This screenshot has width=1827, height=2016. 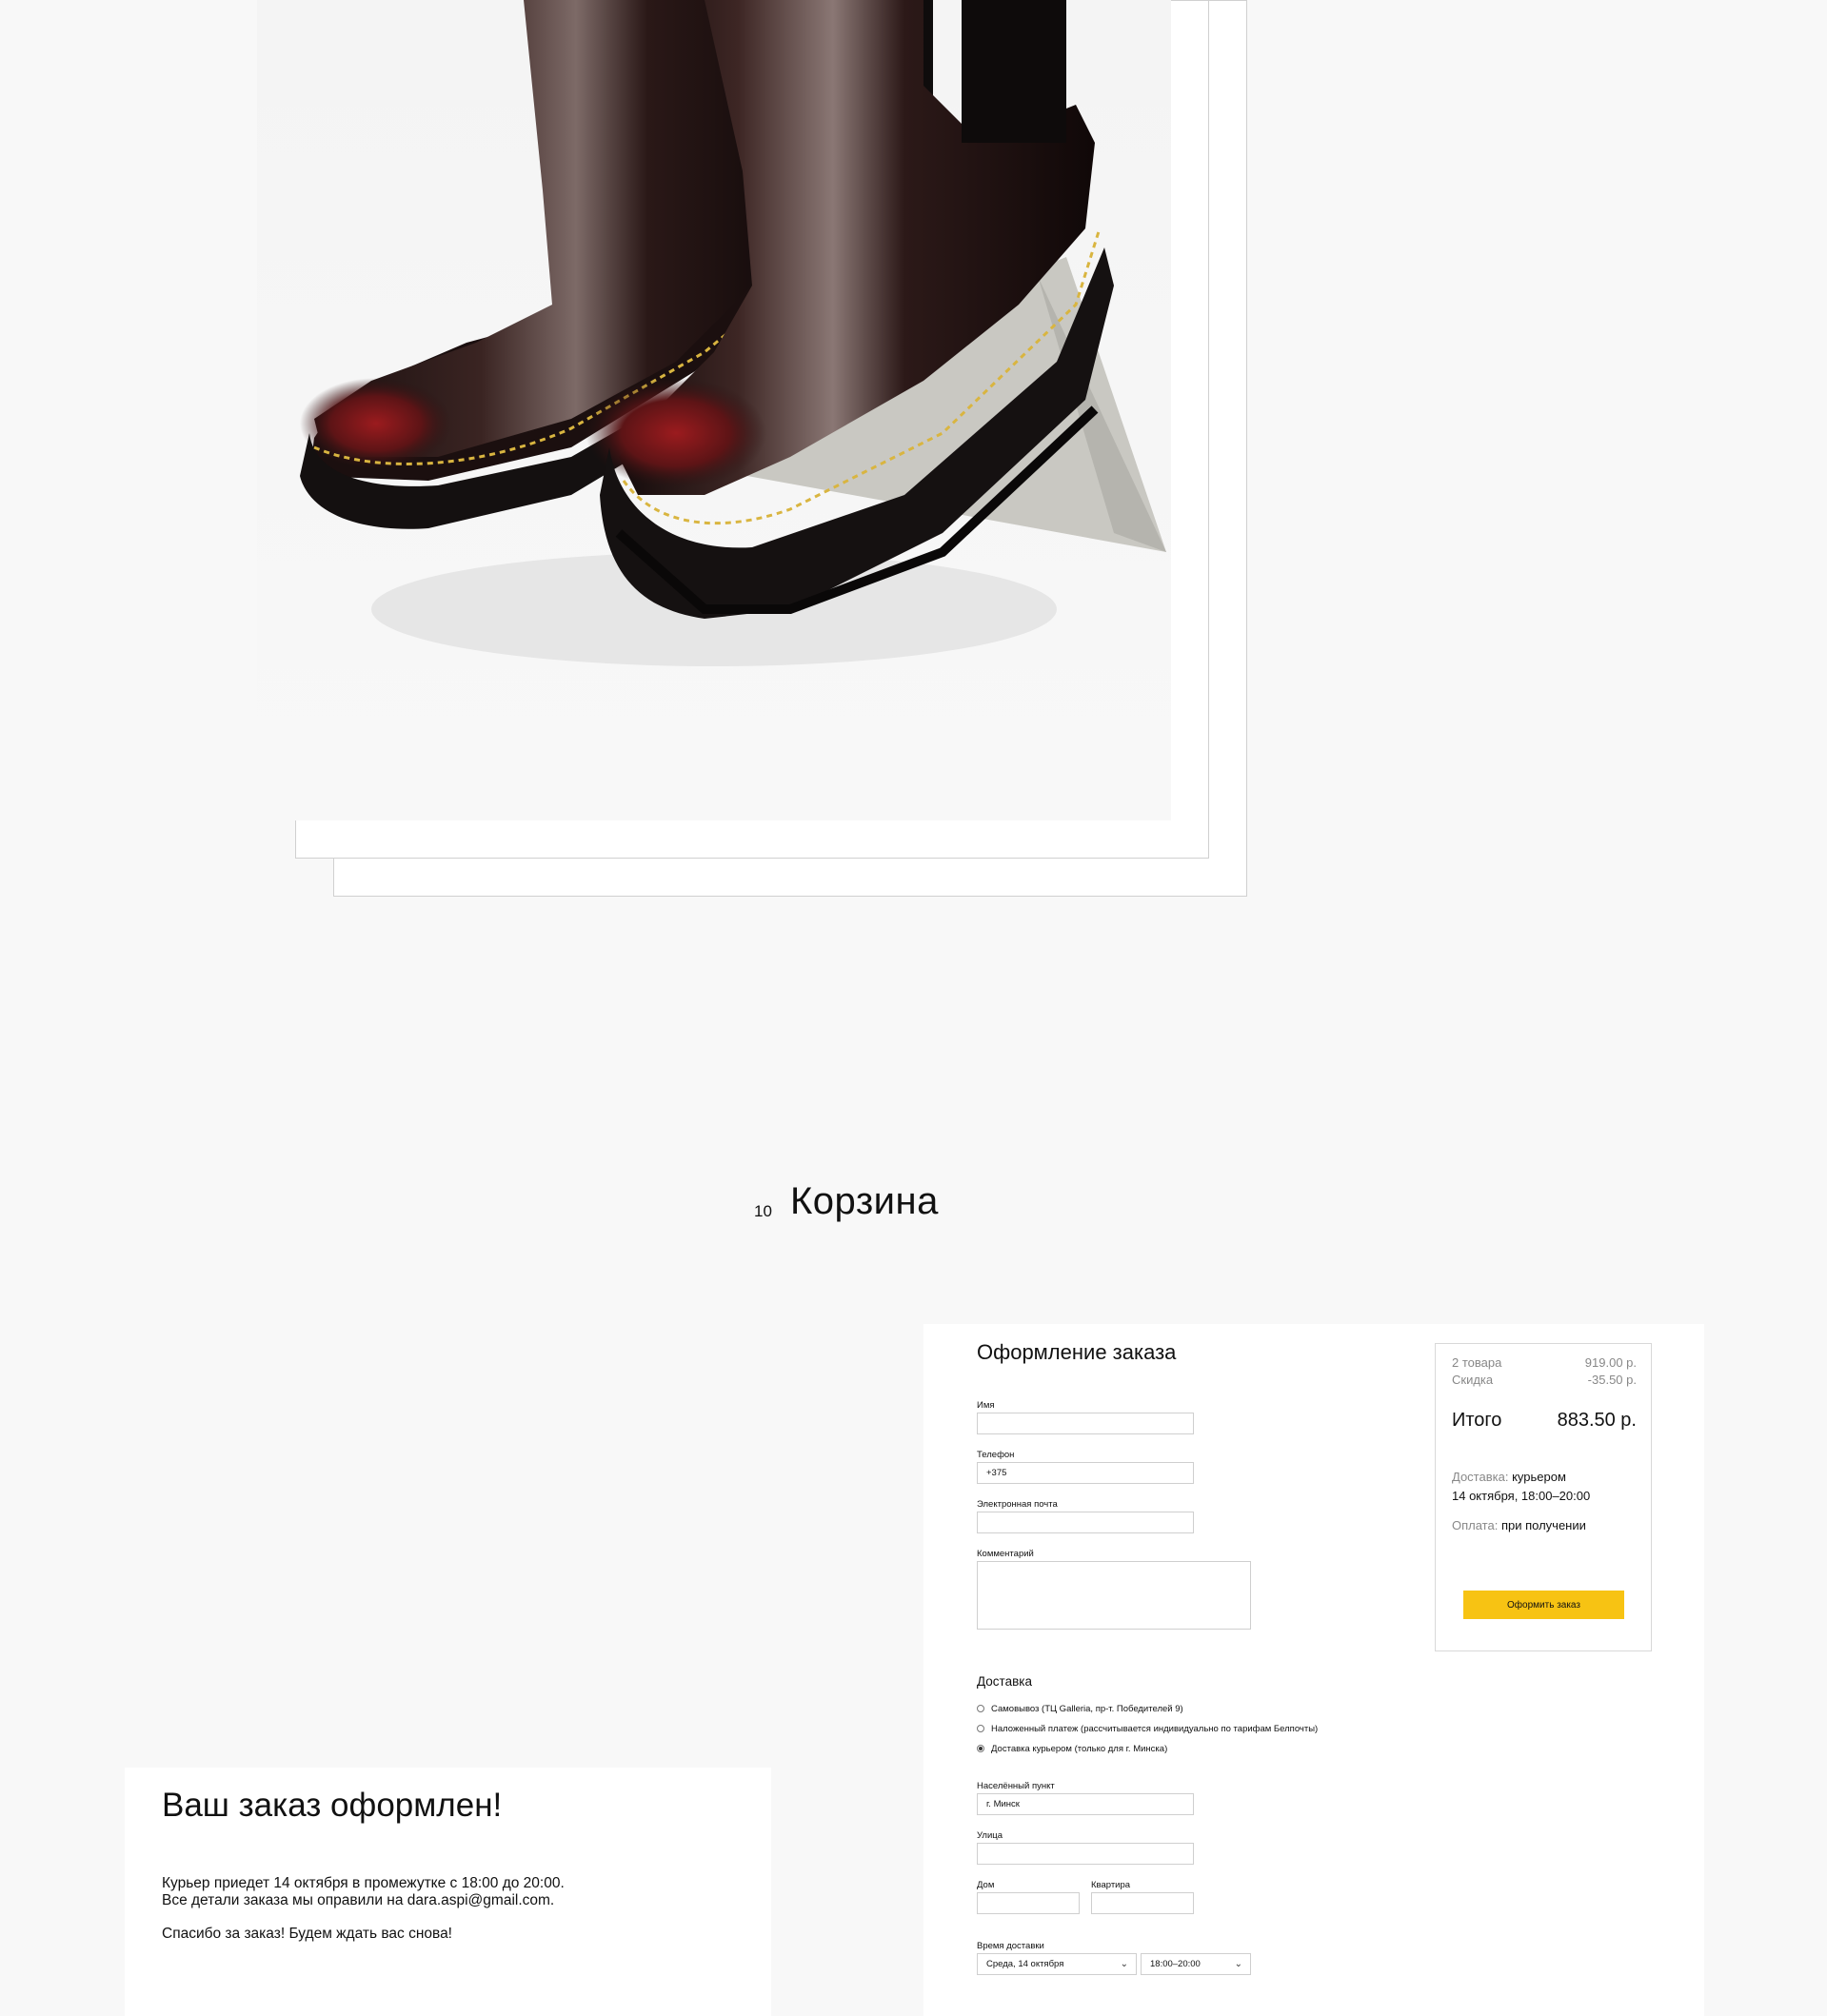 What do you see at coordinates (1028, 1903) in the screenshot?
I see `house-field` at bounding box center [1028, 1903].